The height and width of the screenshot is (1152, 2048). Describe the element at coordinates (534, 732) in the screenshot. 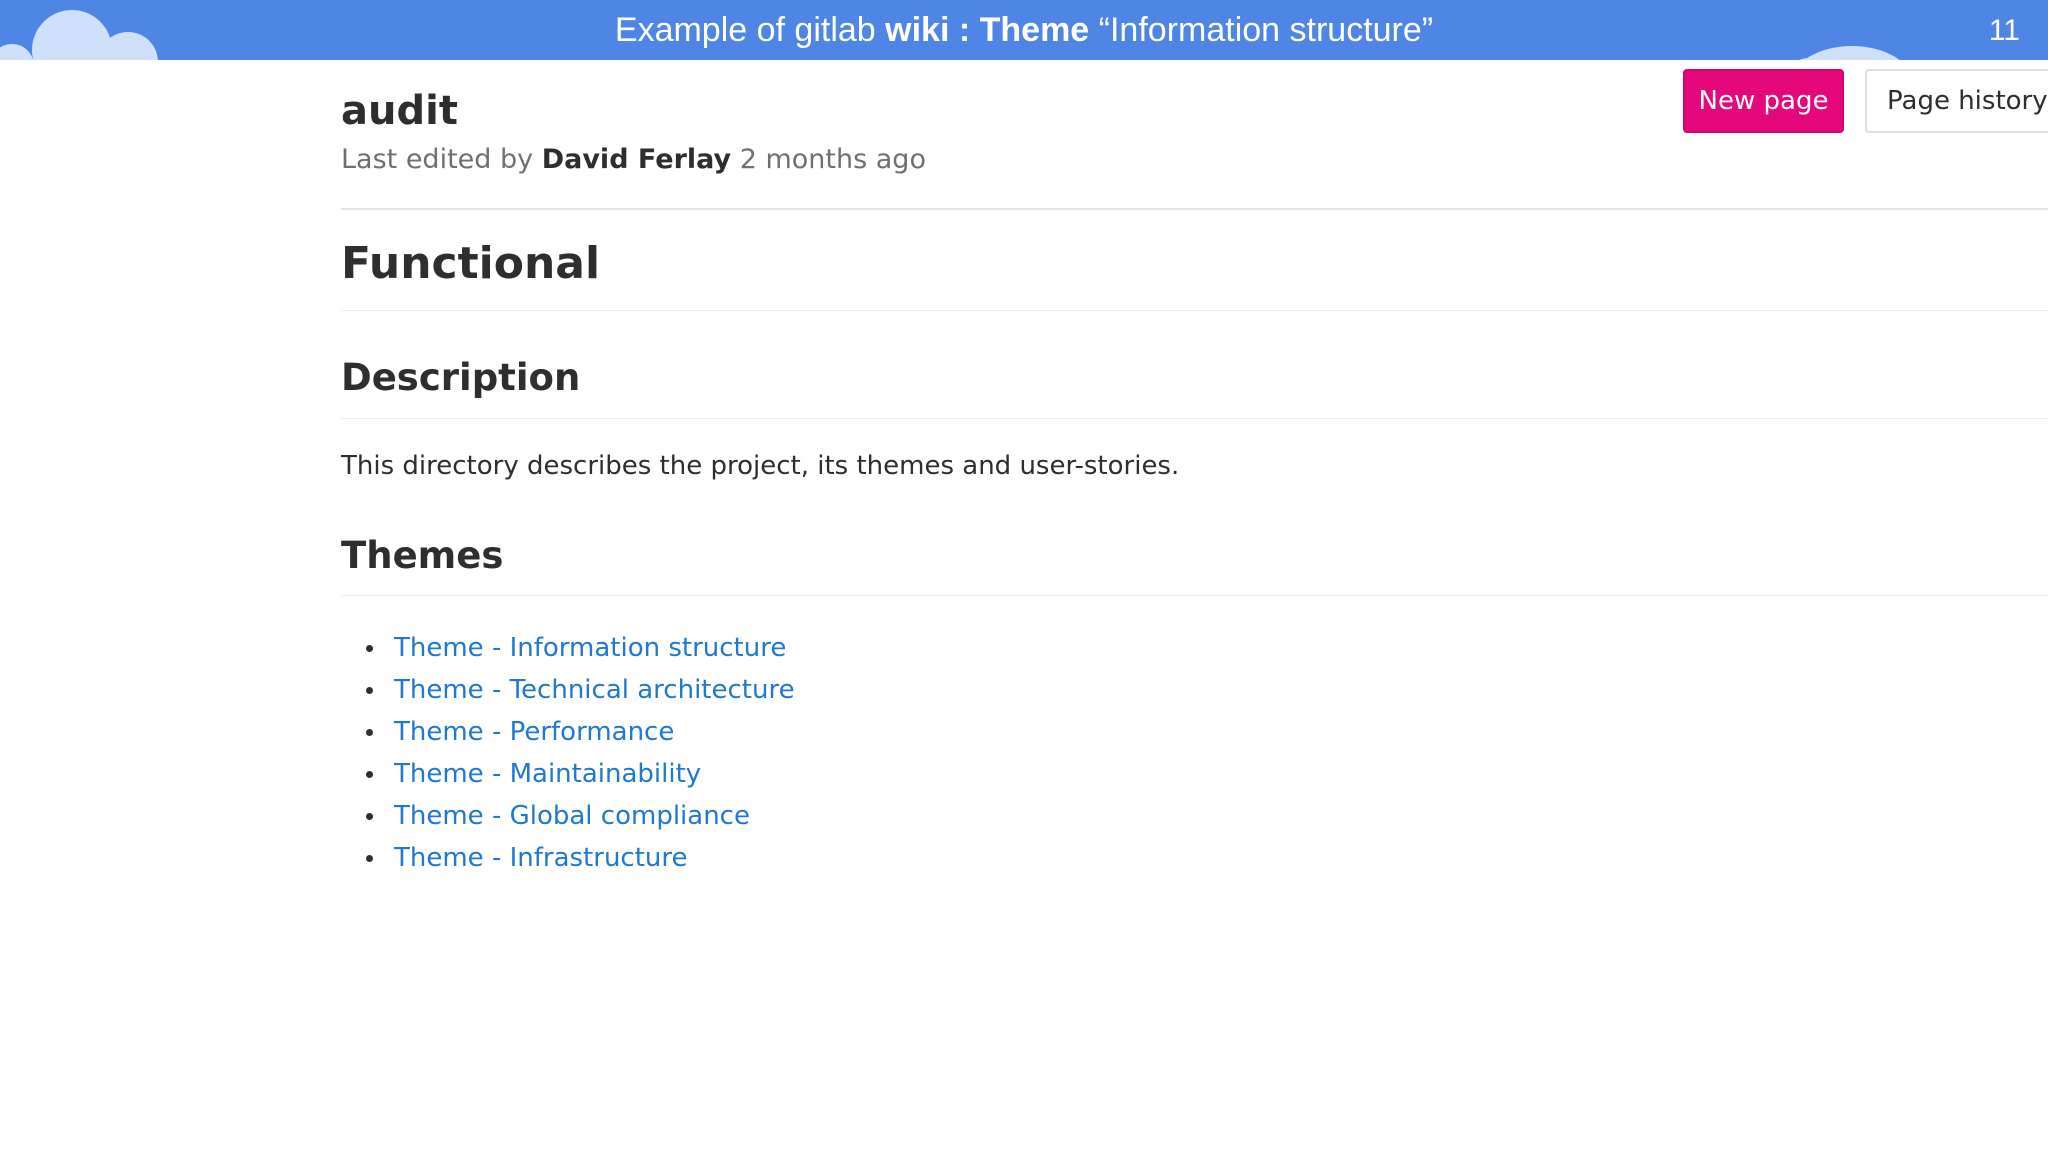

I see `theme-link: Theme - Performance` at that location.